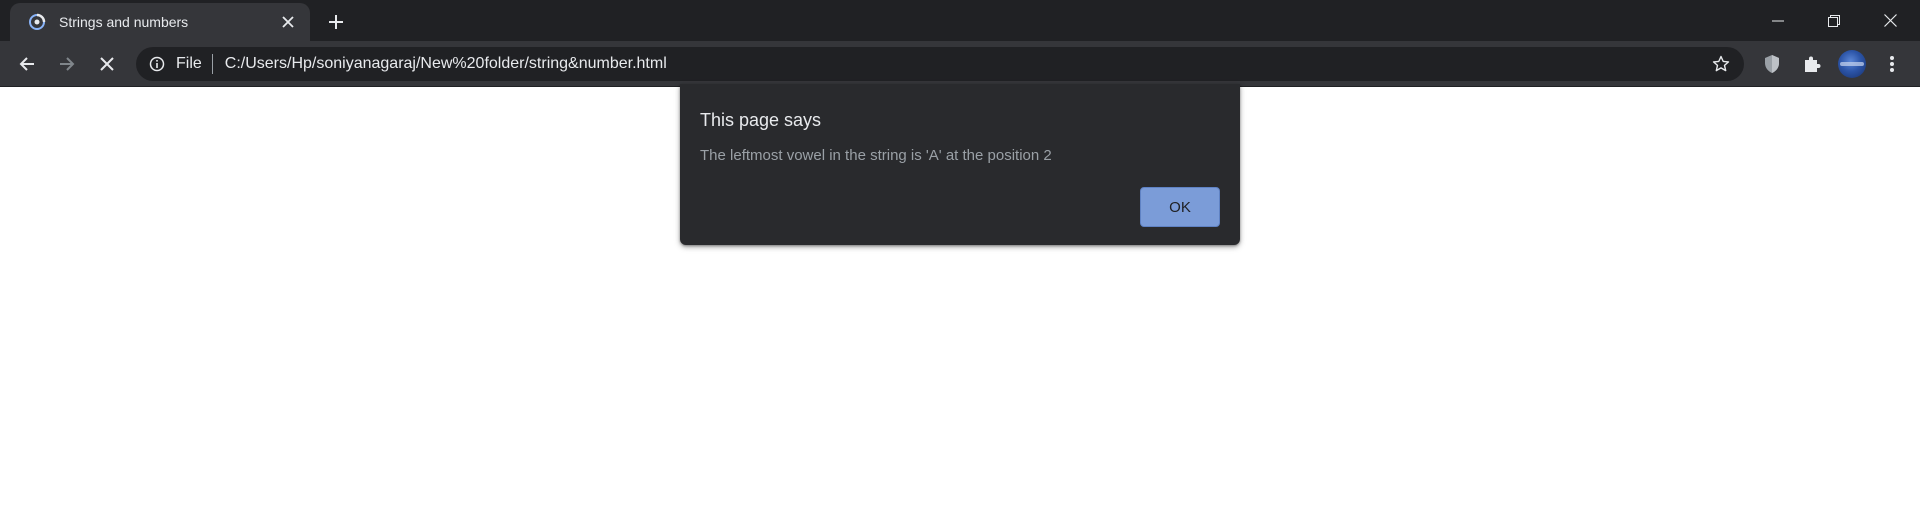  I want to click on plus-icon, so click(336, 22).